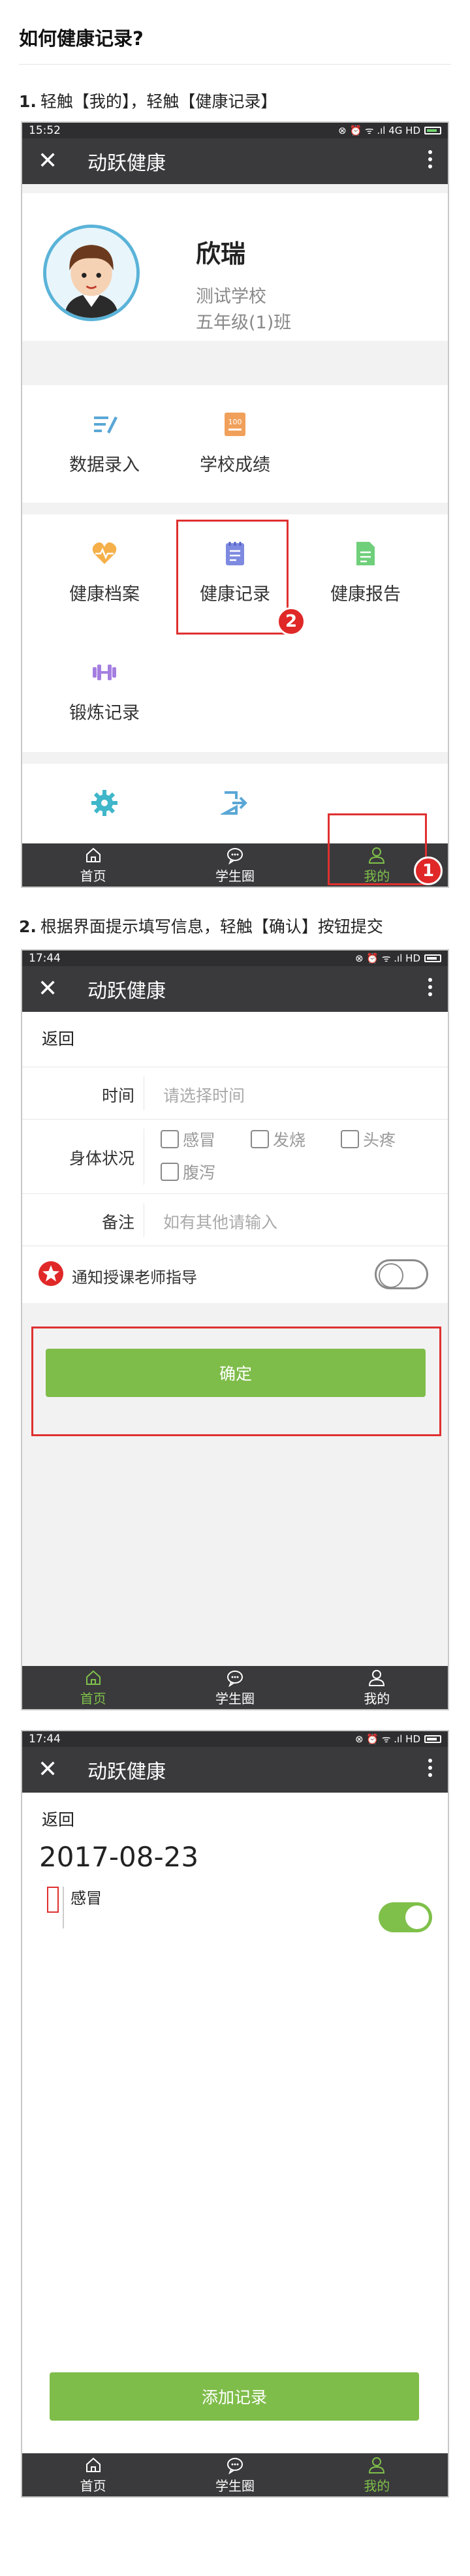 The height and width of the screenshot is (2576, 470). I want to click on grid-item-settings, so click(104, 809).